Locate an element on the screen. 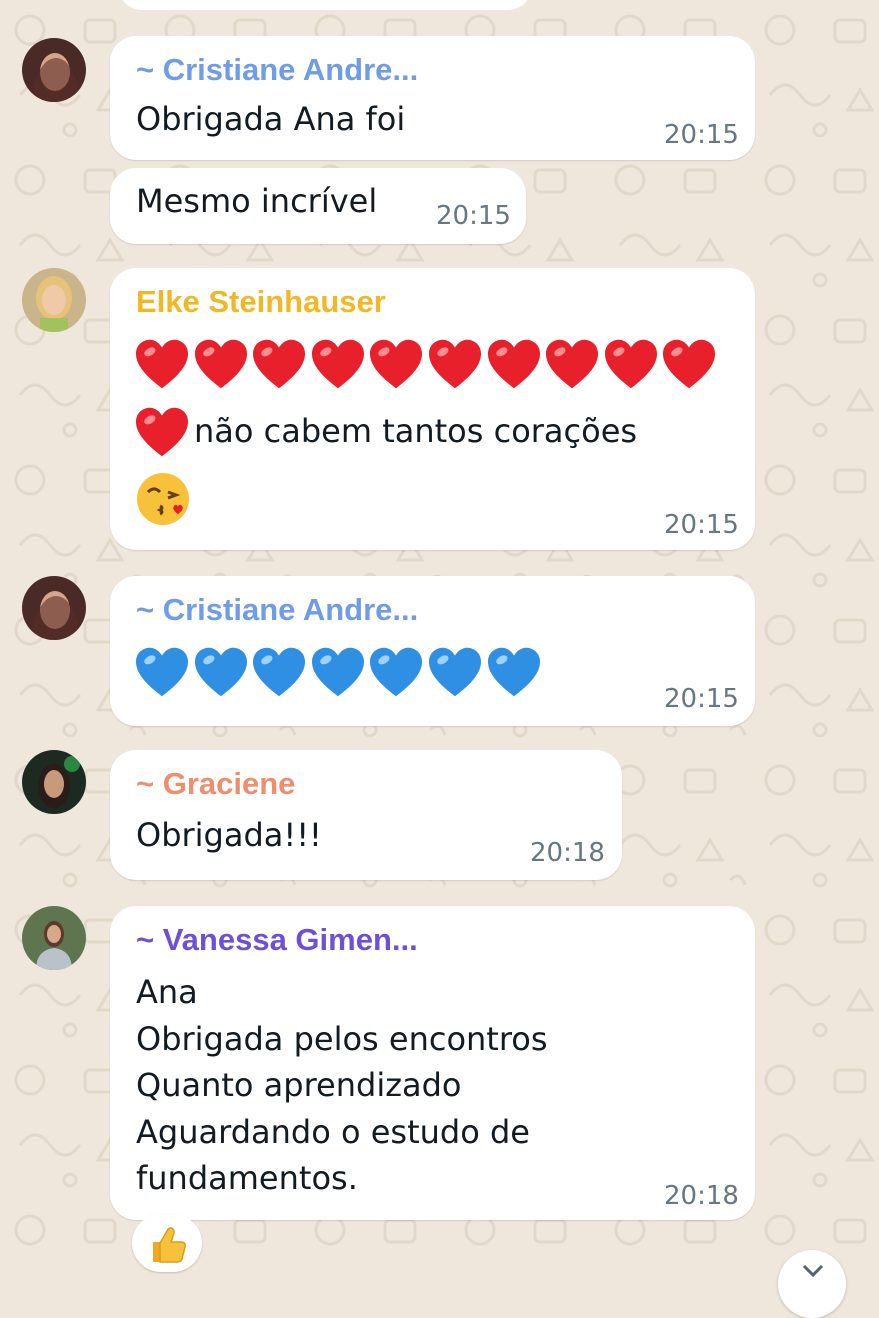 The height and width of the screenshot is (1318, 879). message-line: Obrigada pelos encontros is located at coordinates (342, 1039).